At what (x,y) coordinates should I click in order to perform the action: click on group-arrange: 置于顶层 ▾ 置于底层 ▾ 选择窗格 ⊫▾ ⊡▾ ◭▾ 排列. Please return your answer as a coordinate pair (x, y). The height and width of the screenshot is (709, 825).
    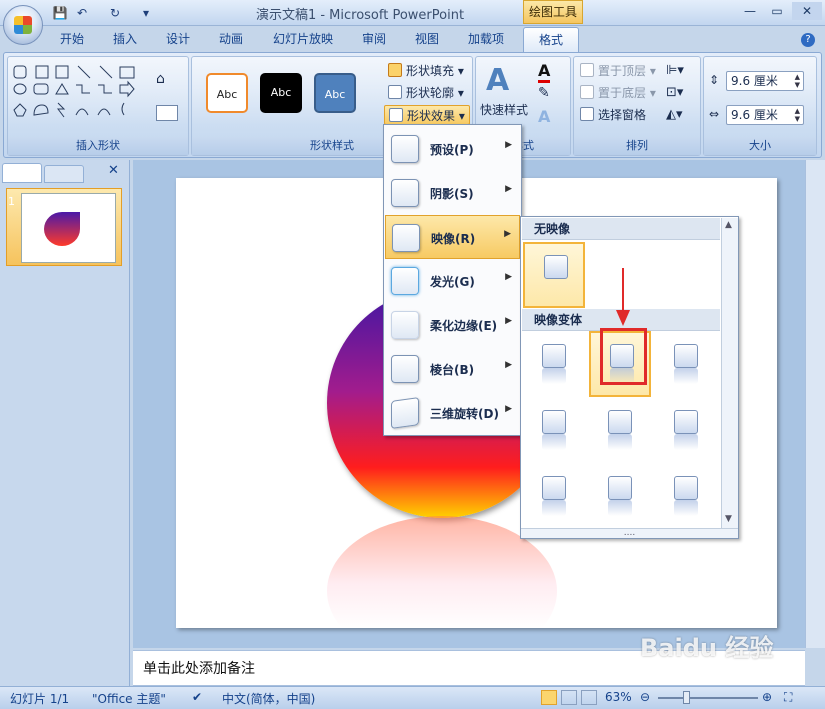
    Looking at the image, I should click on (637, 106).